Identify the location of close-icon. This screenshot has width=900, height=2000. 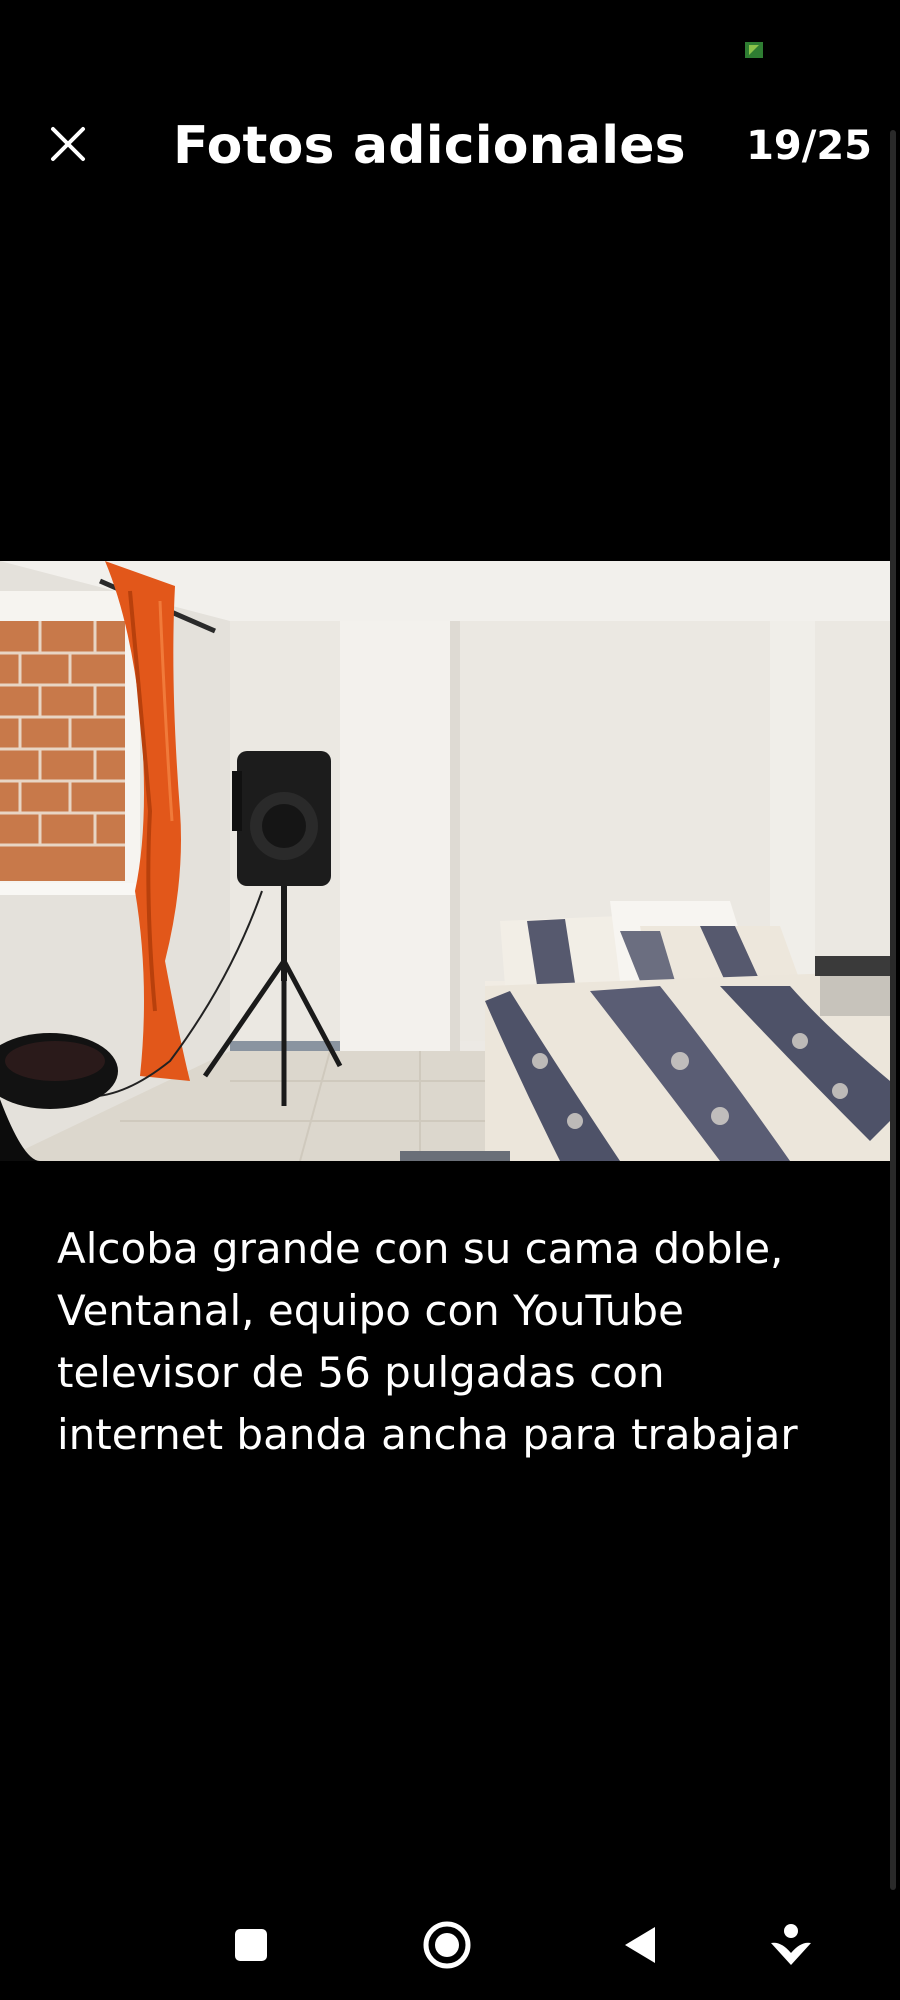
(68, 144).